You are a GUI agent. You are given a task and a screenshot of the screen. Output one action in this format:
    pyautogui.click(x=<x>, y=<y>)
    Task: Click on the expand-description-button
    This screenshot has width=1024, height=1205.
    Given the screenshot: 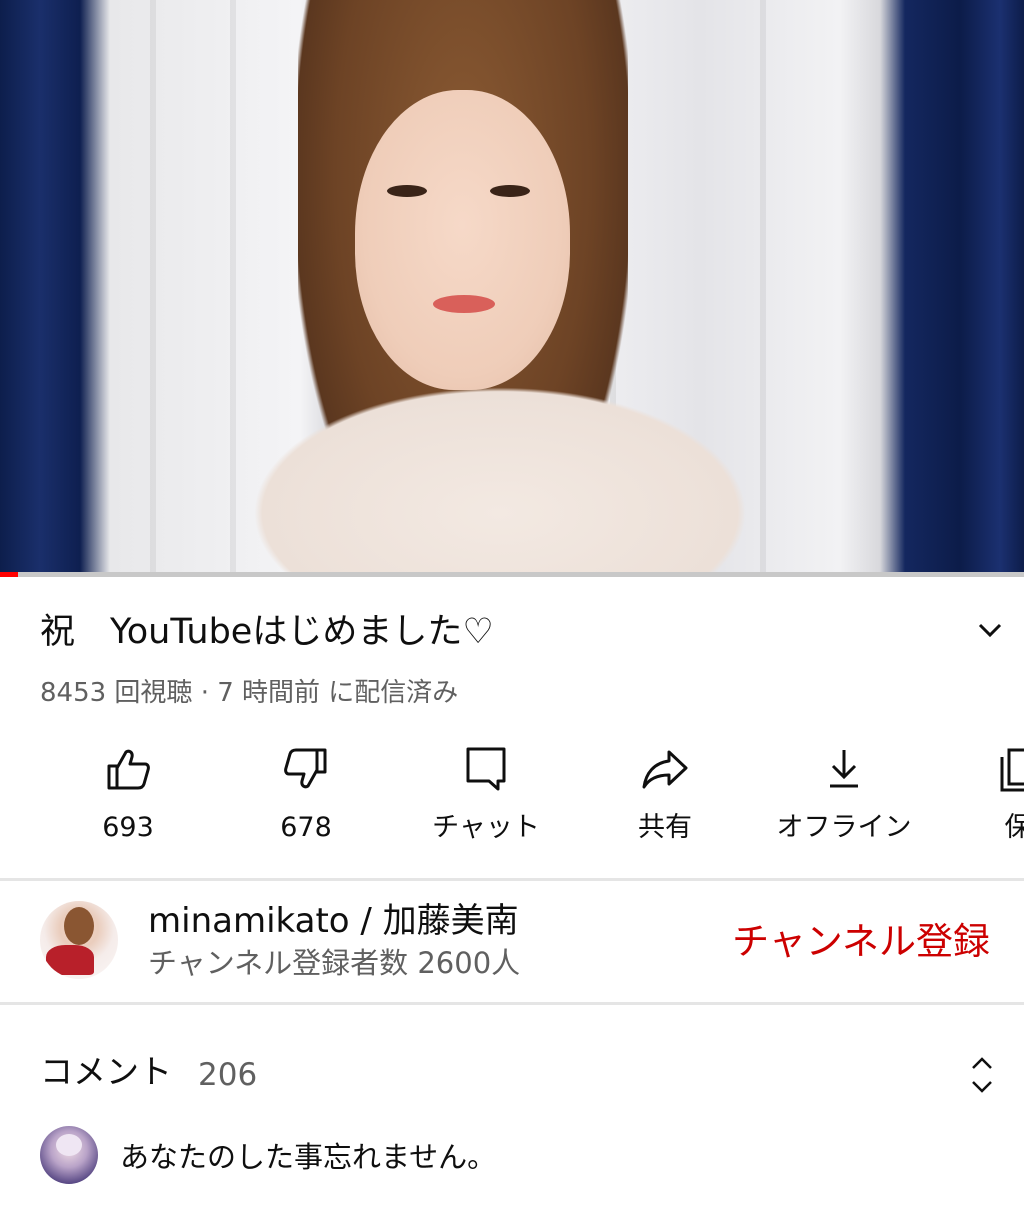 What is the action you would take?
    pyautogui.click(x=990, y=630)
    